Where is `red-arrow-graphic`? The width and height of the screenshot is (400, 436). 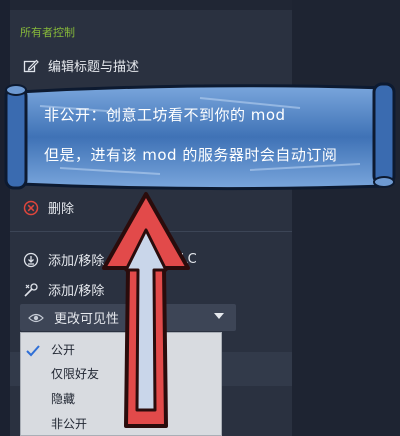
red-arrow-graphic is located at coordinates (146, 310).